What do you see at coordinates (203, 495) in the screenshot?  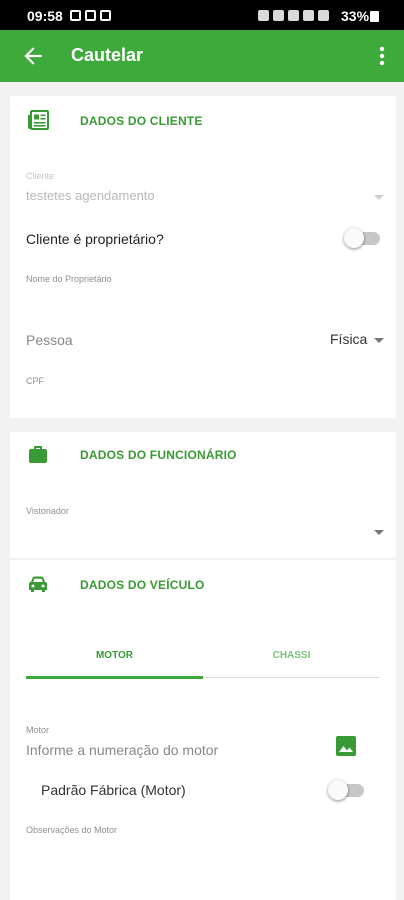 I see `employee-section: DADOS DO FUNCIONÁRIO Vistoriador` at bounding box center [203, 495].